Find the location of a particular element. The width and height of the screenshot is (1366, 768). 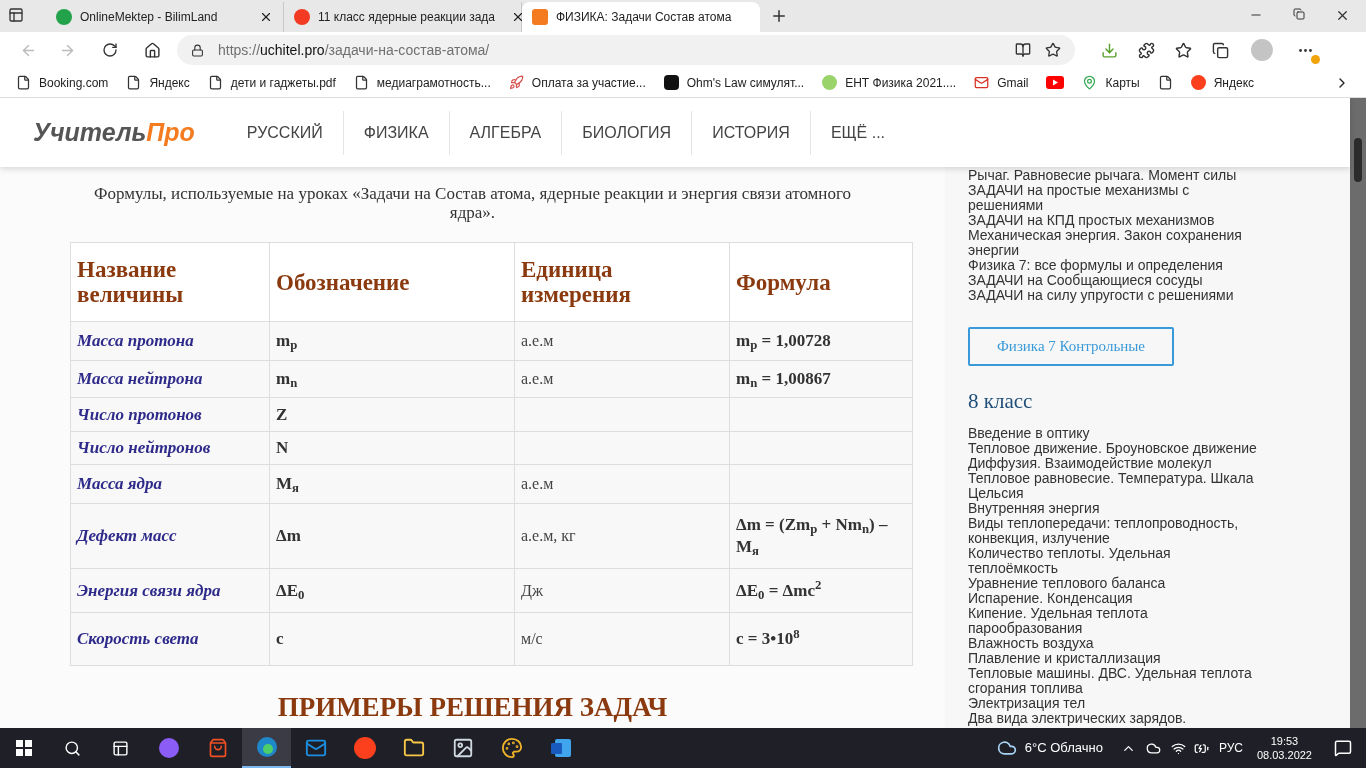

sidebar-link: ЗАДАЧИ на силу упругости с решениями is located at coordinates (1114, 295).